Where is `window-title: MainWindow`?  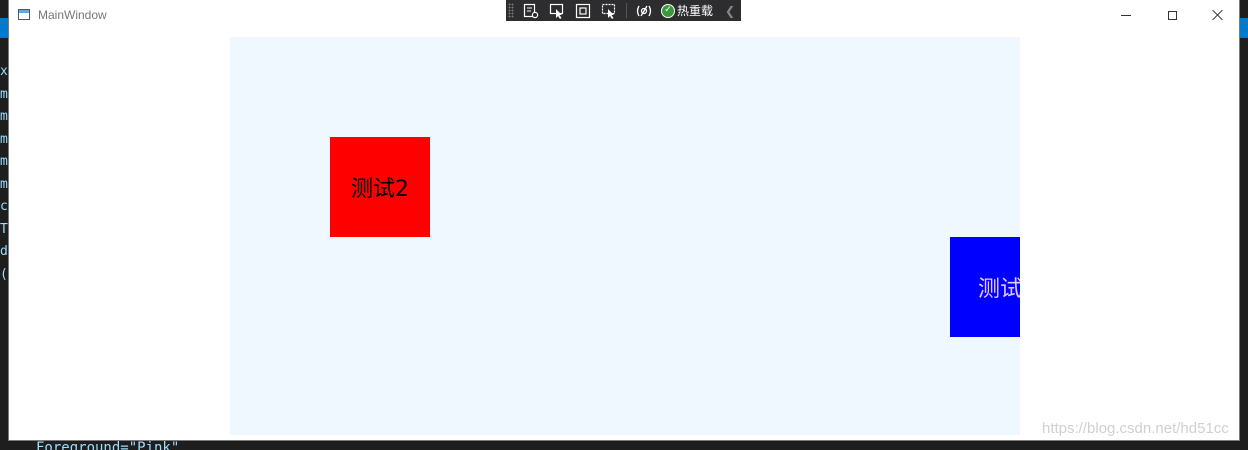
window-title: MainWindow is located at coordinates (72, 15).